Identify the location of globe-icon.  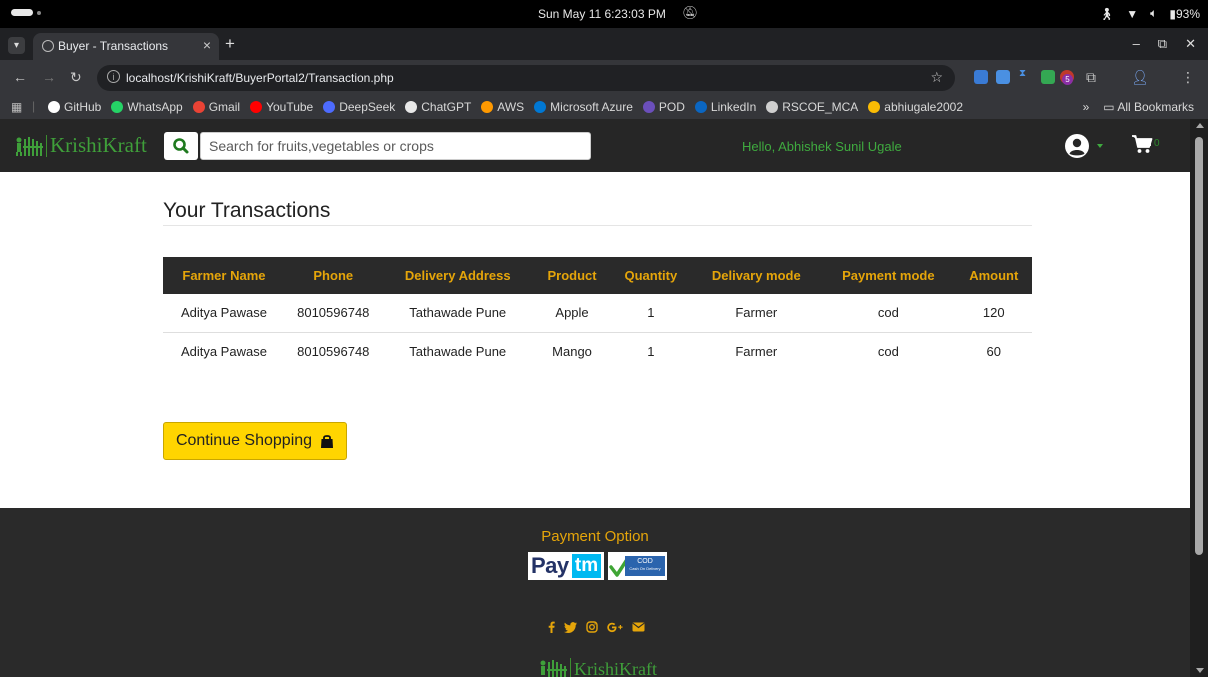
(772, 107).